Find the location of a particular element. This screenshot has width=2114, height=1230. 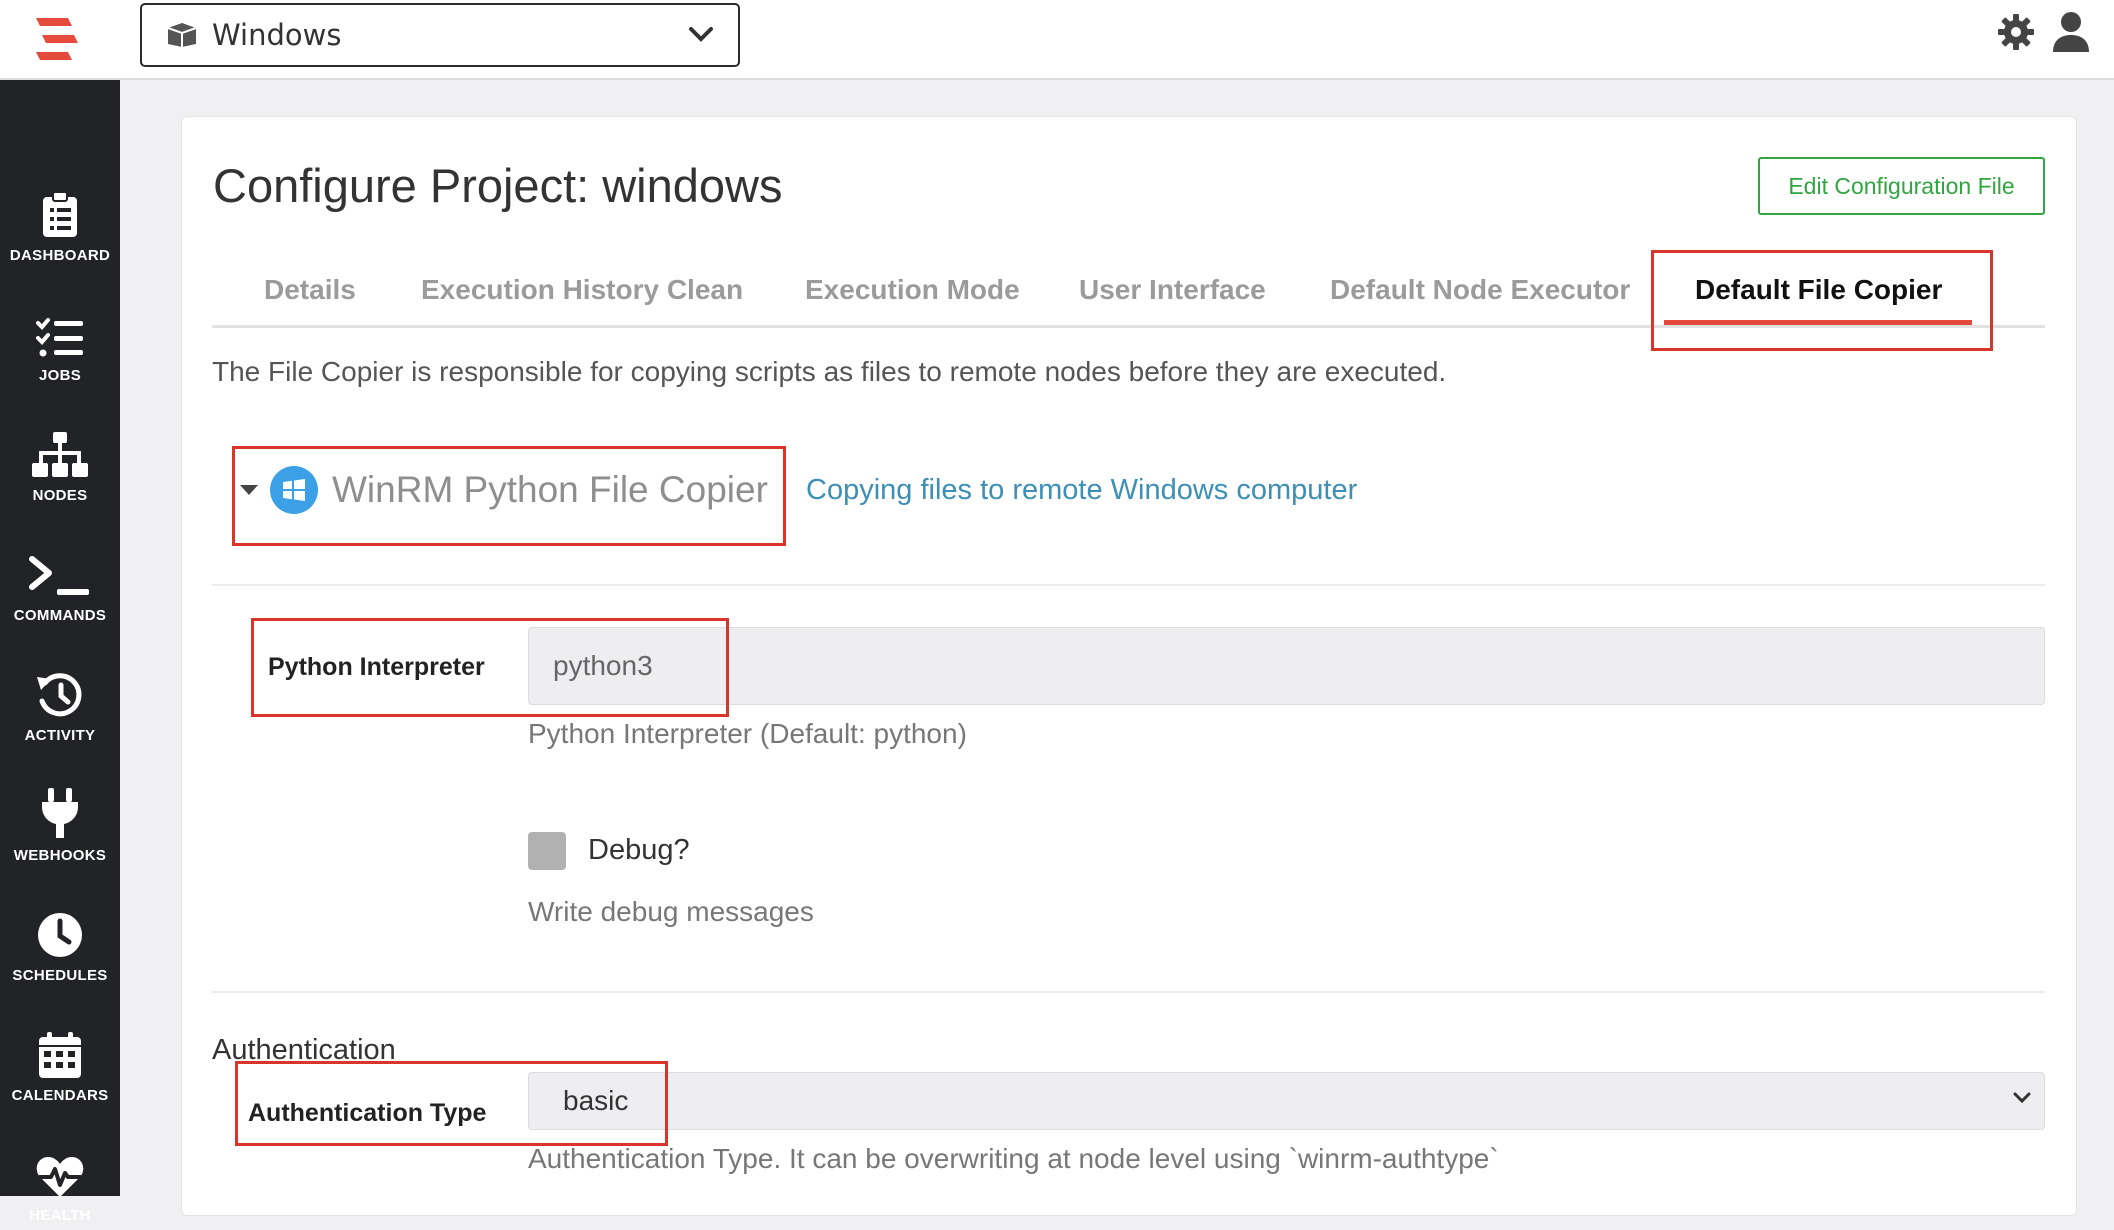

tab-execution-history-clean: Execution History Clean is located at coordinates (582, 290).